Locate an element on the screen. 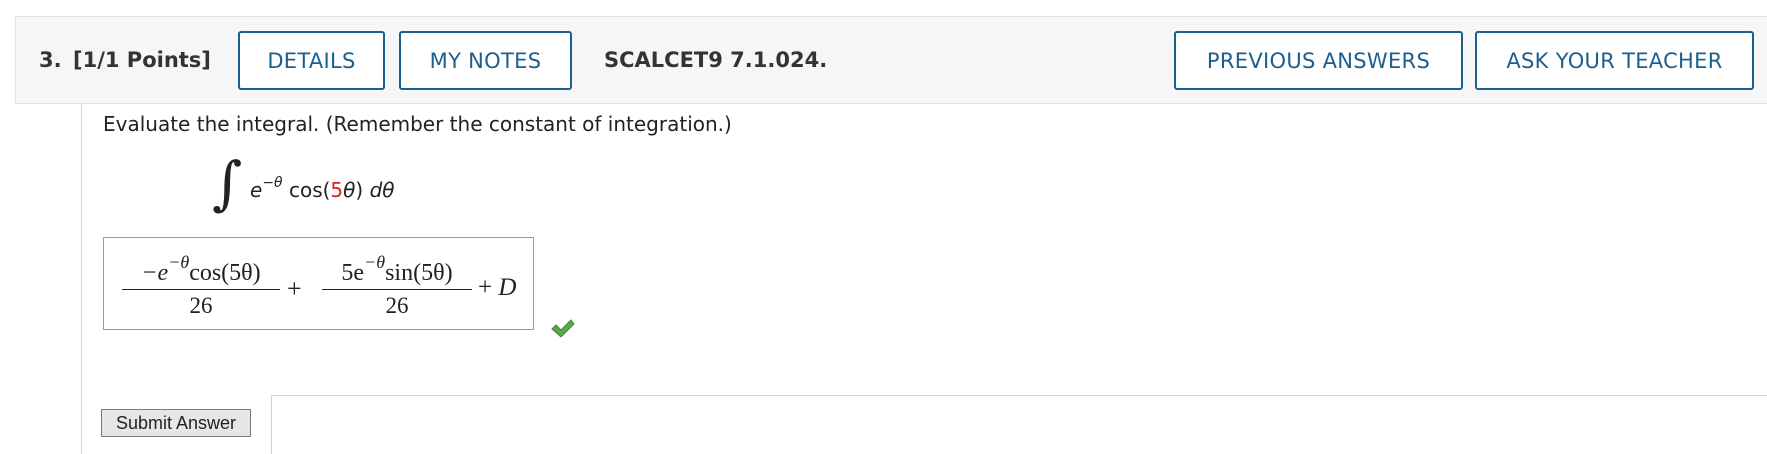 This screenshot has height=454, width=1767. answer-fraction-1: −e−θcos(5θ) 26 is located at coordinates (201, 283).